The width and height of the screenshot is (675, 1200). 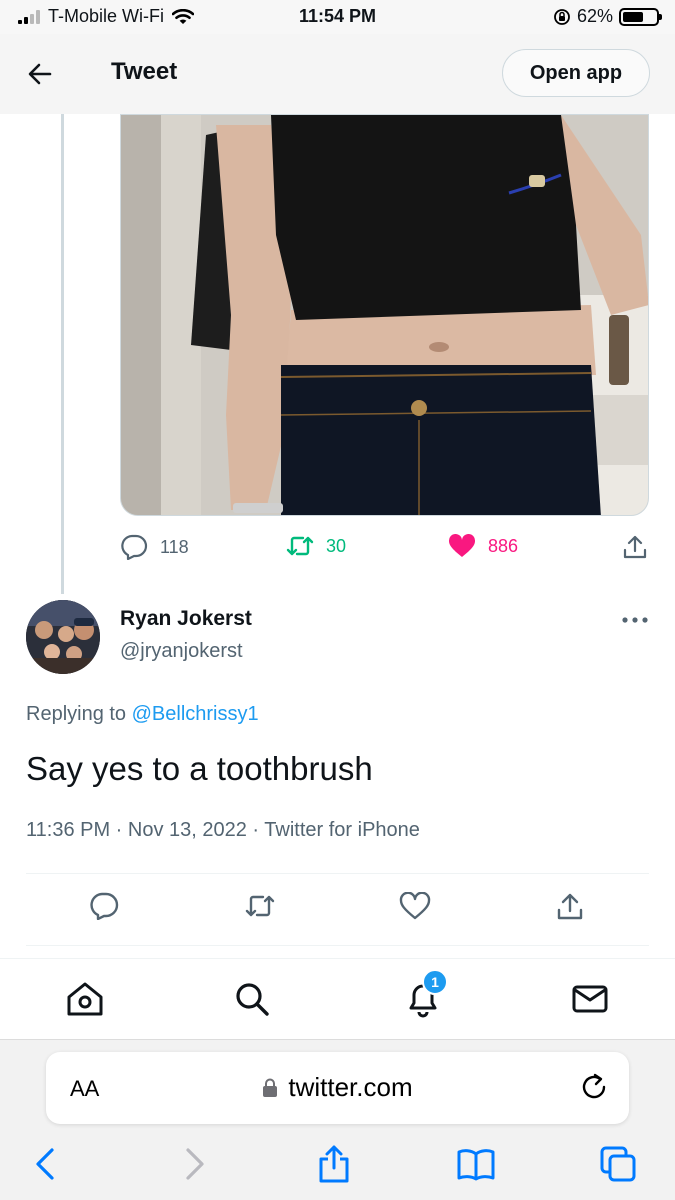 I want to click on url-display: twitter.com, so click(x=337, y=1087).